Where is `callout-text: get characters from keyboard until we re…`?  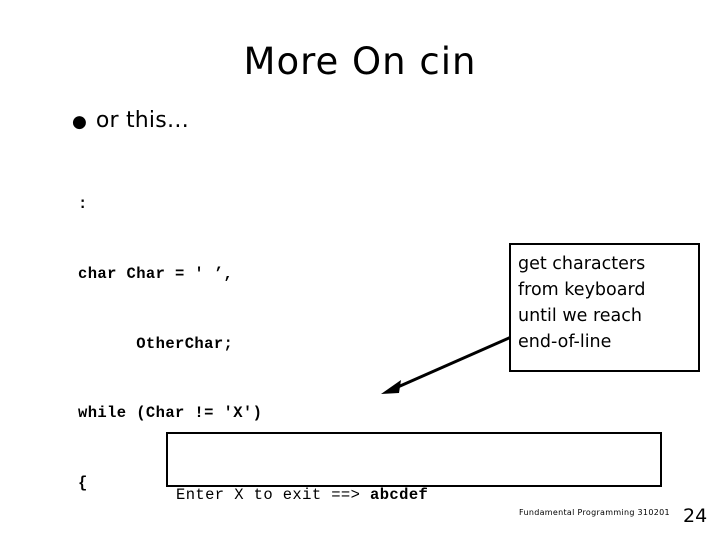
callout-text: get characters from keyboard until we re… is located at coordinates (582, 303).